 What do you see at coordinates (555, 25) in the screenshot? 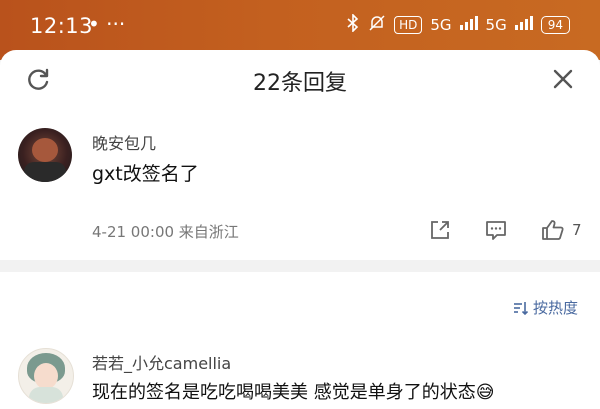
I see `battery-indicator: 94` at bounding box center [555, 25].